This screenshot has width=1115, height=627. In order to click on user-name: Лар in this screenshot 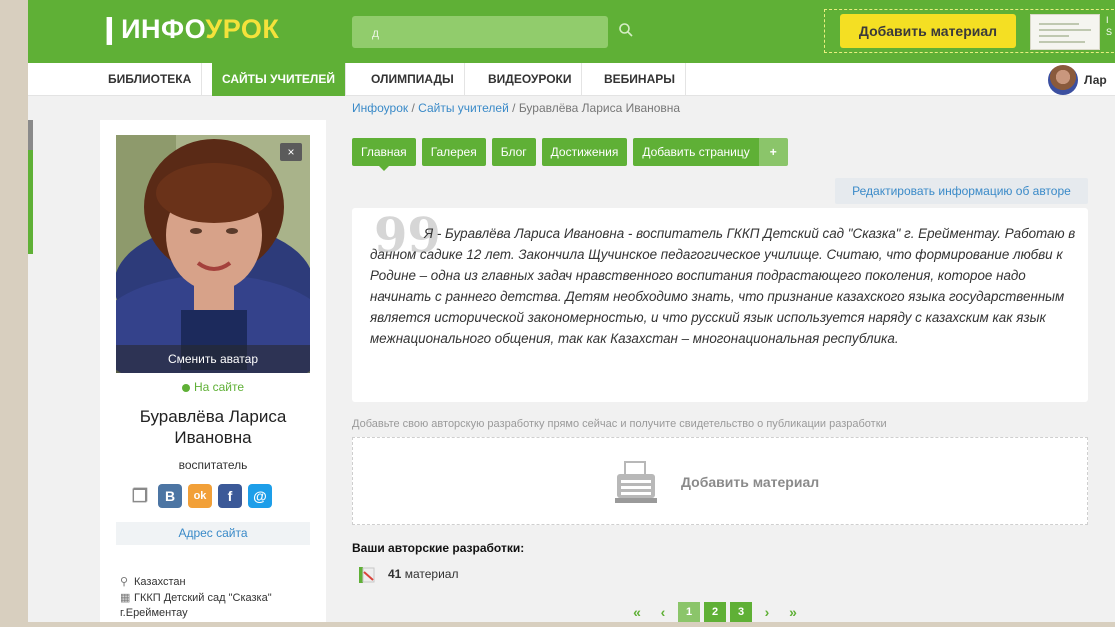, I will do `click(1095, 80)`.